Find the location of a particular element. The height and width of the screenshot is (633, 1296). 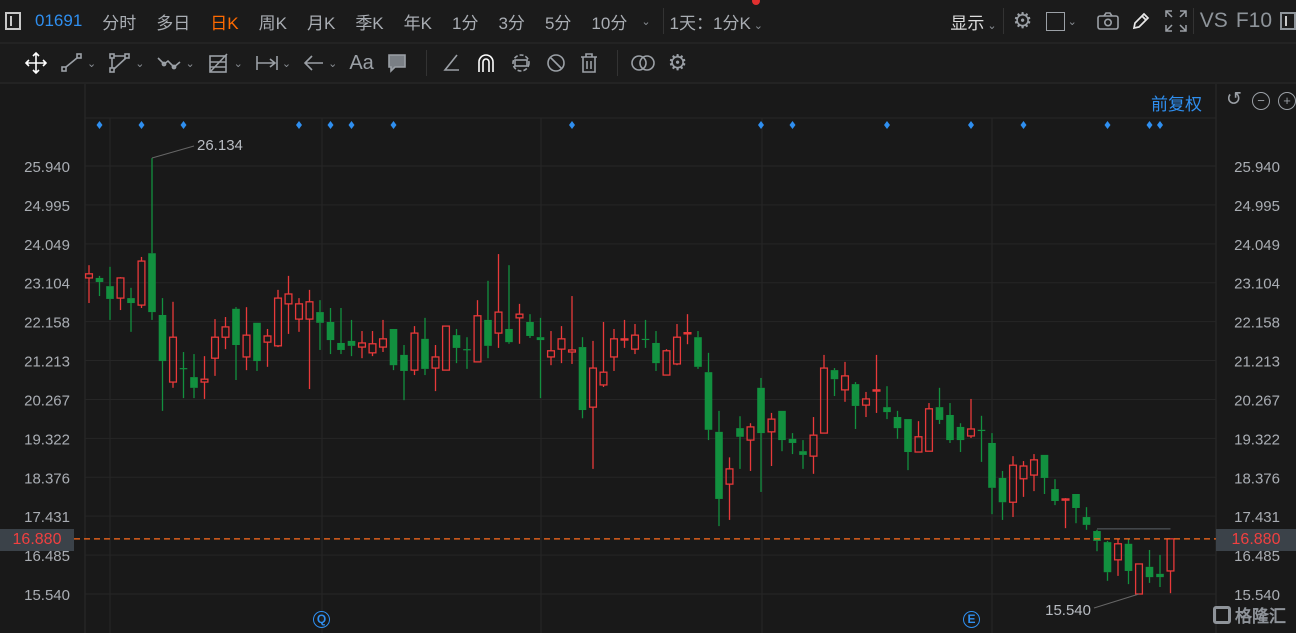

tab-9: 5分 is located at coordinates (558, 21).